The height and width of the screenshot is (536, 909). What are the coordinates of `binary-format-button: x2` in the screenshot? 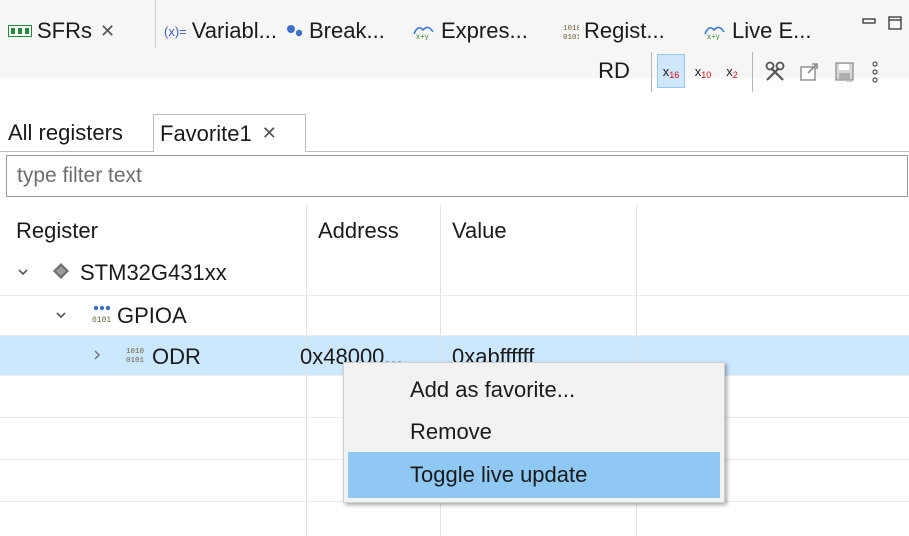 It's located at (732, 71).